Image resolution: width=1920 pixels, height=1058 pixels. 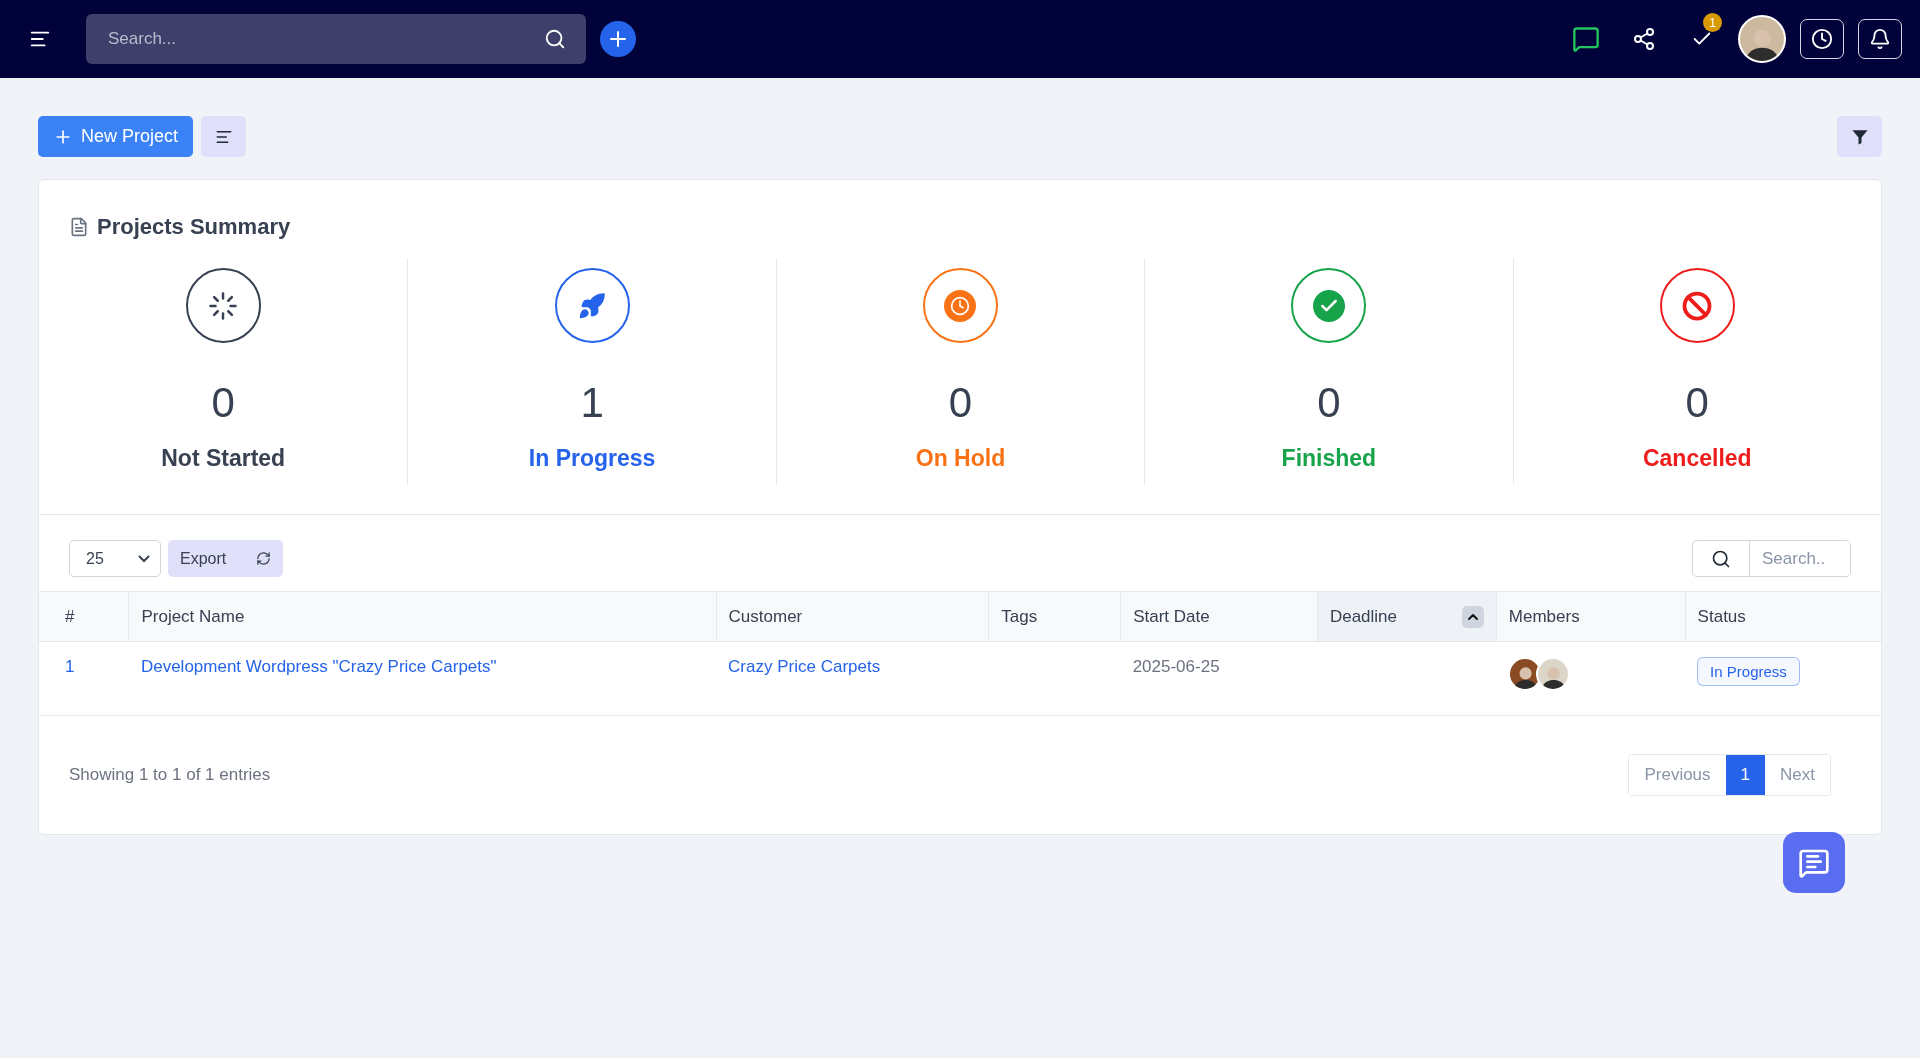 What do you see at coordinates (318, 666) in the screenshot?
I see `project-name-link: Development Wordpress "Crazy Price Carpets"` at bounding box center [318, 666].